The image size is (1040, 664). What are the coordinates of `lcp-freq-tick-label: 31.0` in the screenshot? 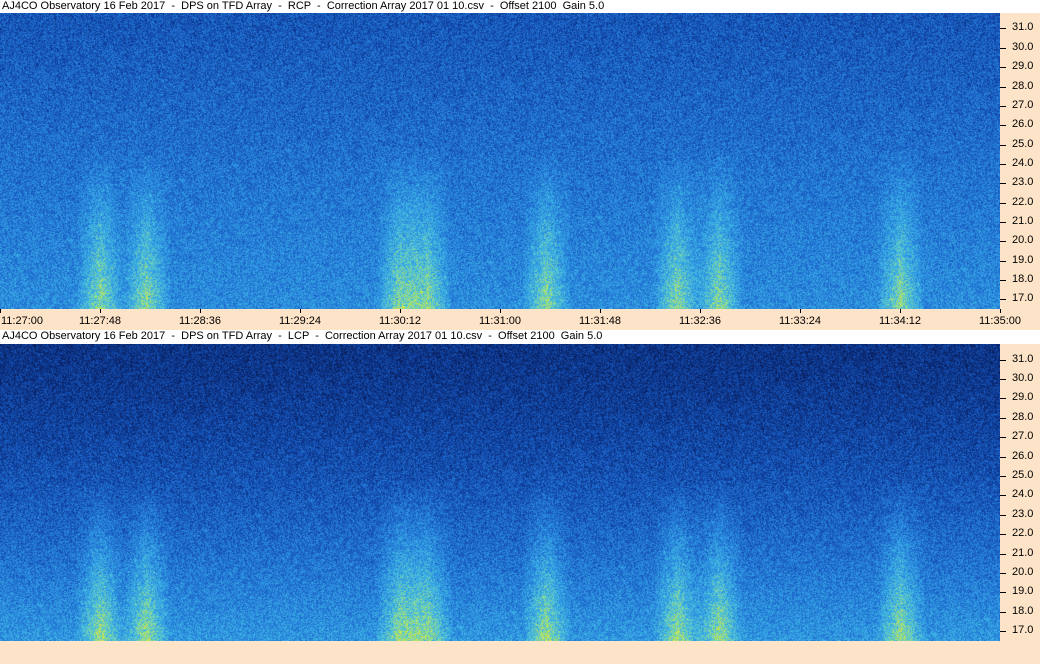 It's located at (1023, 359).